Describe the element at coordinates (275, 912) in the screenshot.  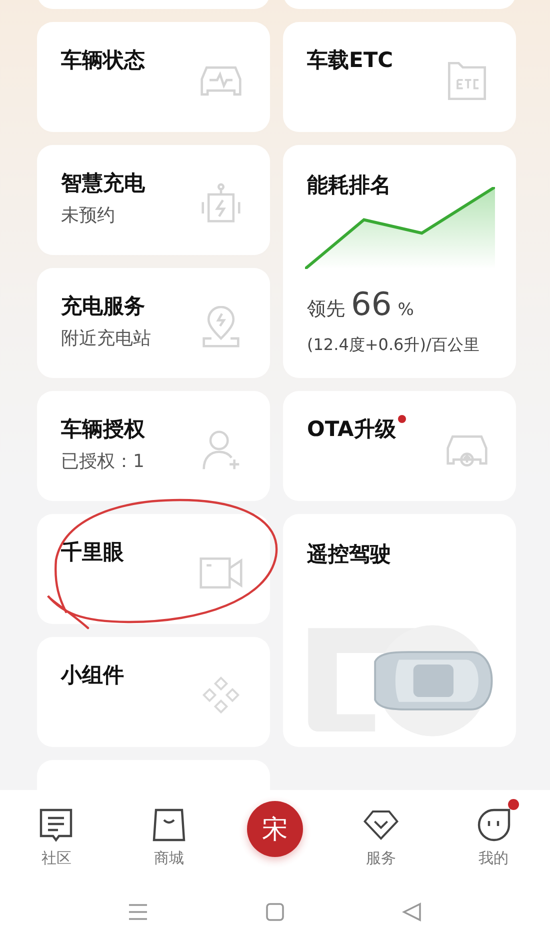
I see `home-icon` at that location.